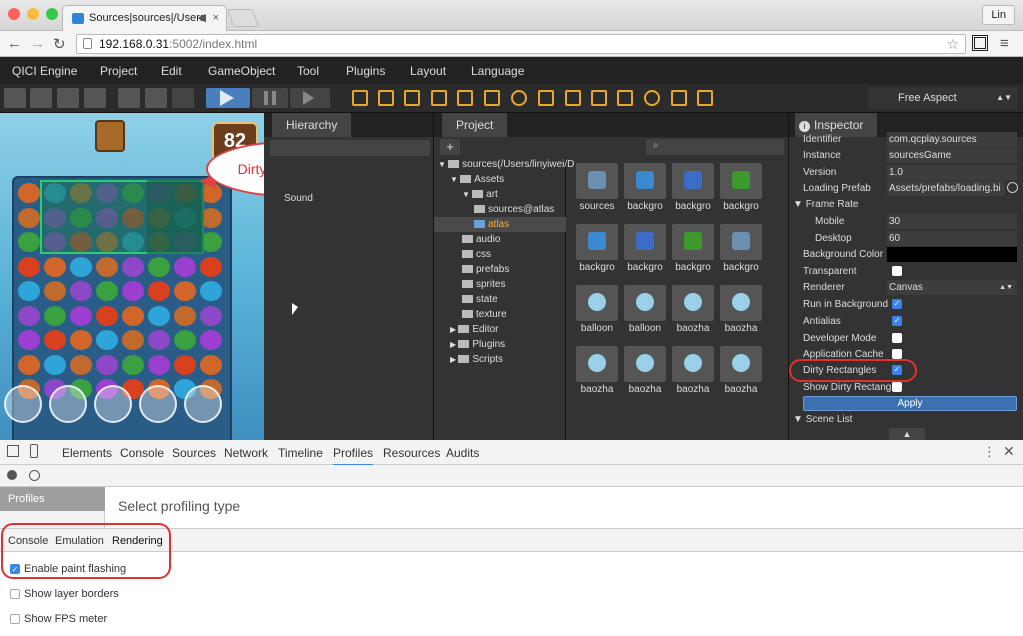 This screenshot has width=1023, height=636. What do you see at coordinates (519, 98) in the screenshot?
I see `add-button-icon` at bounding box center [519, 98].